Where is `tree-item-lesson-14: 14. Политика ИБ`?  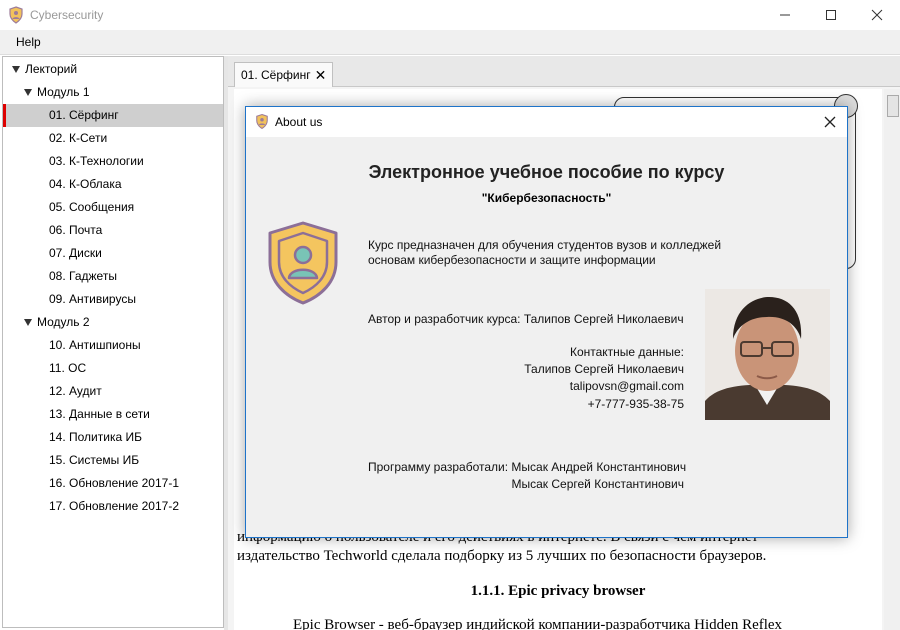
tree-item-lesson-14: 14. Политика ИБ is located at coordinates (113, 437).